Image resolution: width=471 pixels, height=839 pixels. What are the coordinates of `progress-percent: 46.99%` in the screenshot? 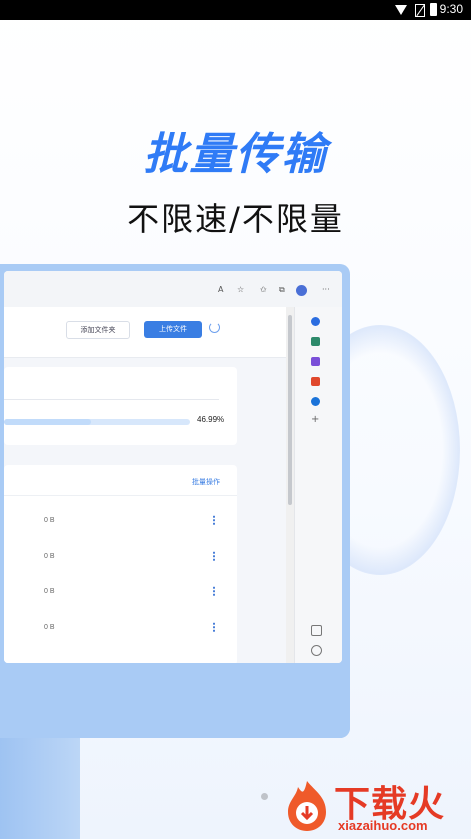 It's located at (211, 419).